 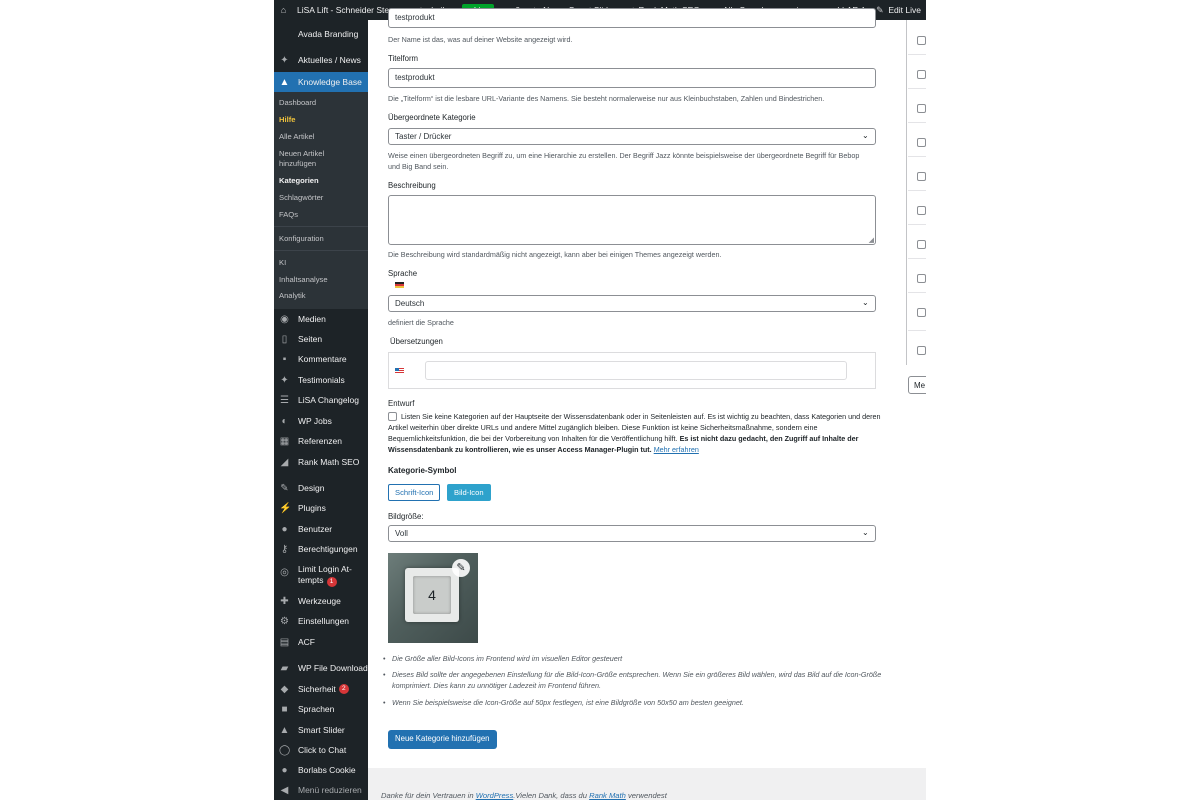 I want to click on submenu-schlagwoerter: Schlagwörter, so click(x=321, y=198).